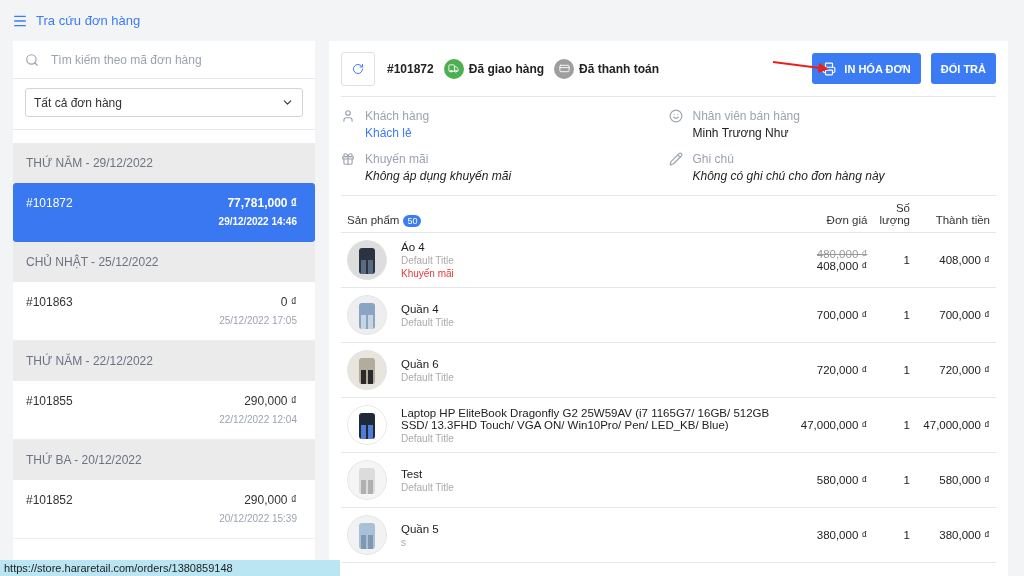  Describe the element at coordinates (956, 480) in the screenshot. I see `line-total-cell: 580,000 ₫` at that location.